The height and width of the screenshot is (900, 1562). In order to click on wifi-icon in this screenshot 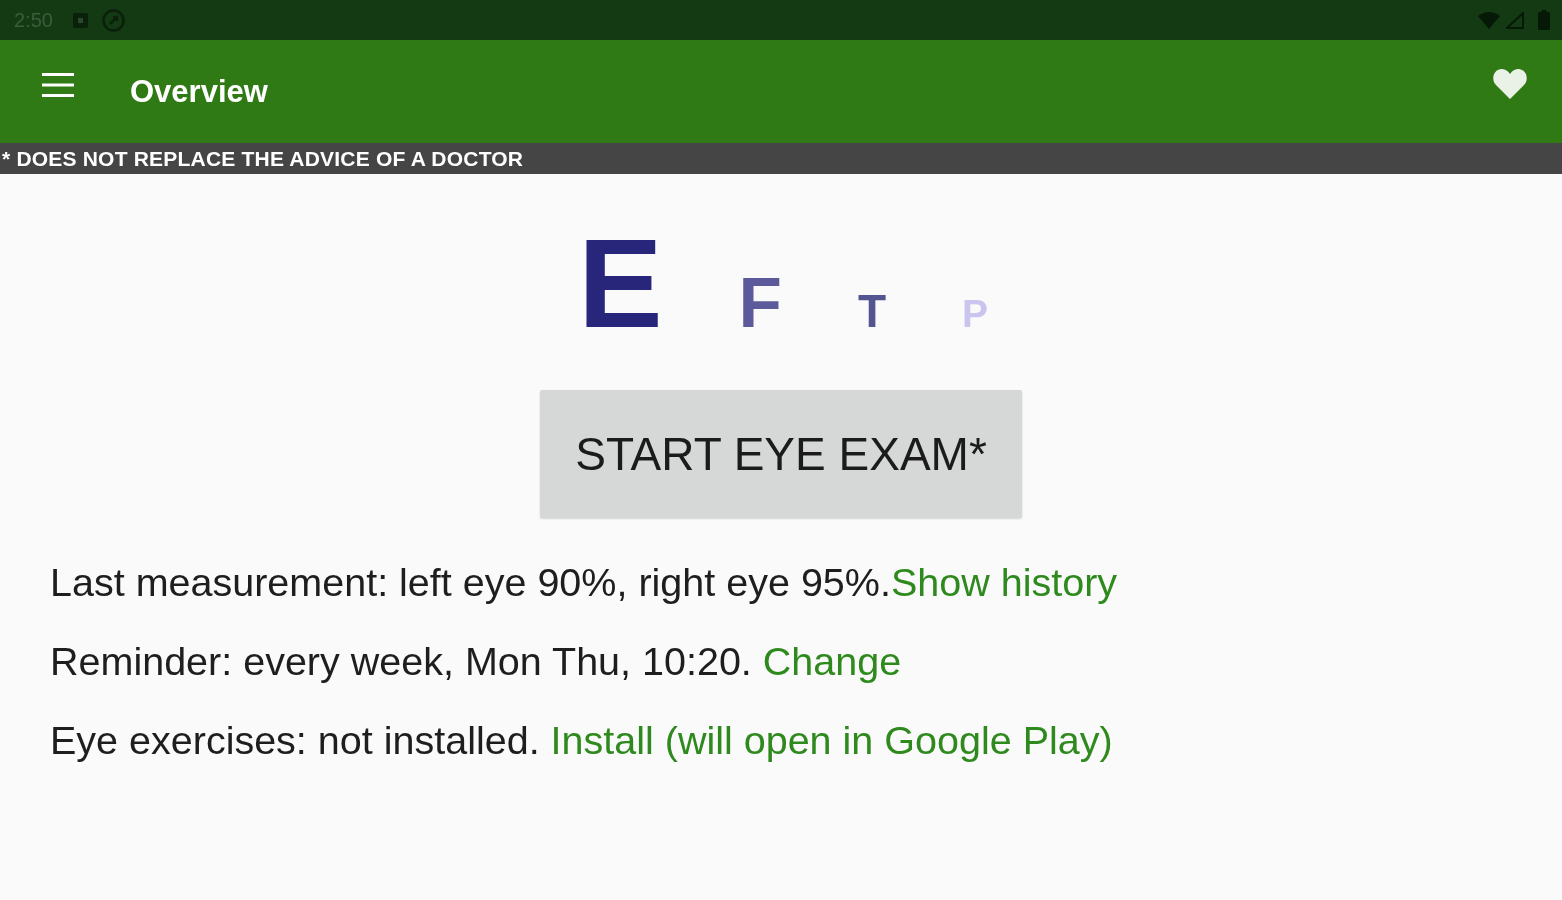, I will do `click(1489, 20)`.